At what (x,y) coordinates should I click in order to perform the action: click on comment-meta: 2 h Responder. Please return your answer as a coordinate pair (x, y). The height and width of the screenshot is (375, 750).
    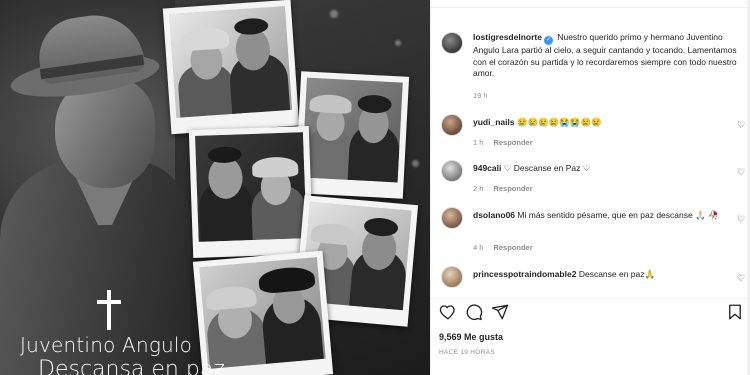
    Looking at the image, I should click on (503, 188).